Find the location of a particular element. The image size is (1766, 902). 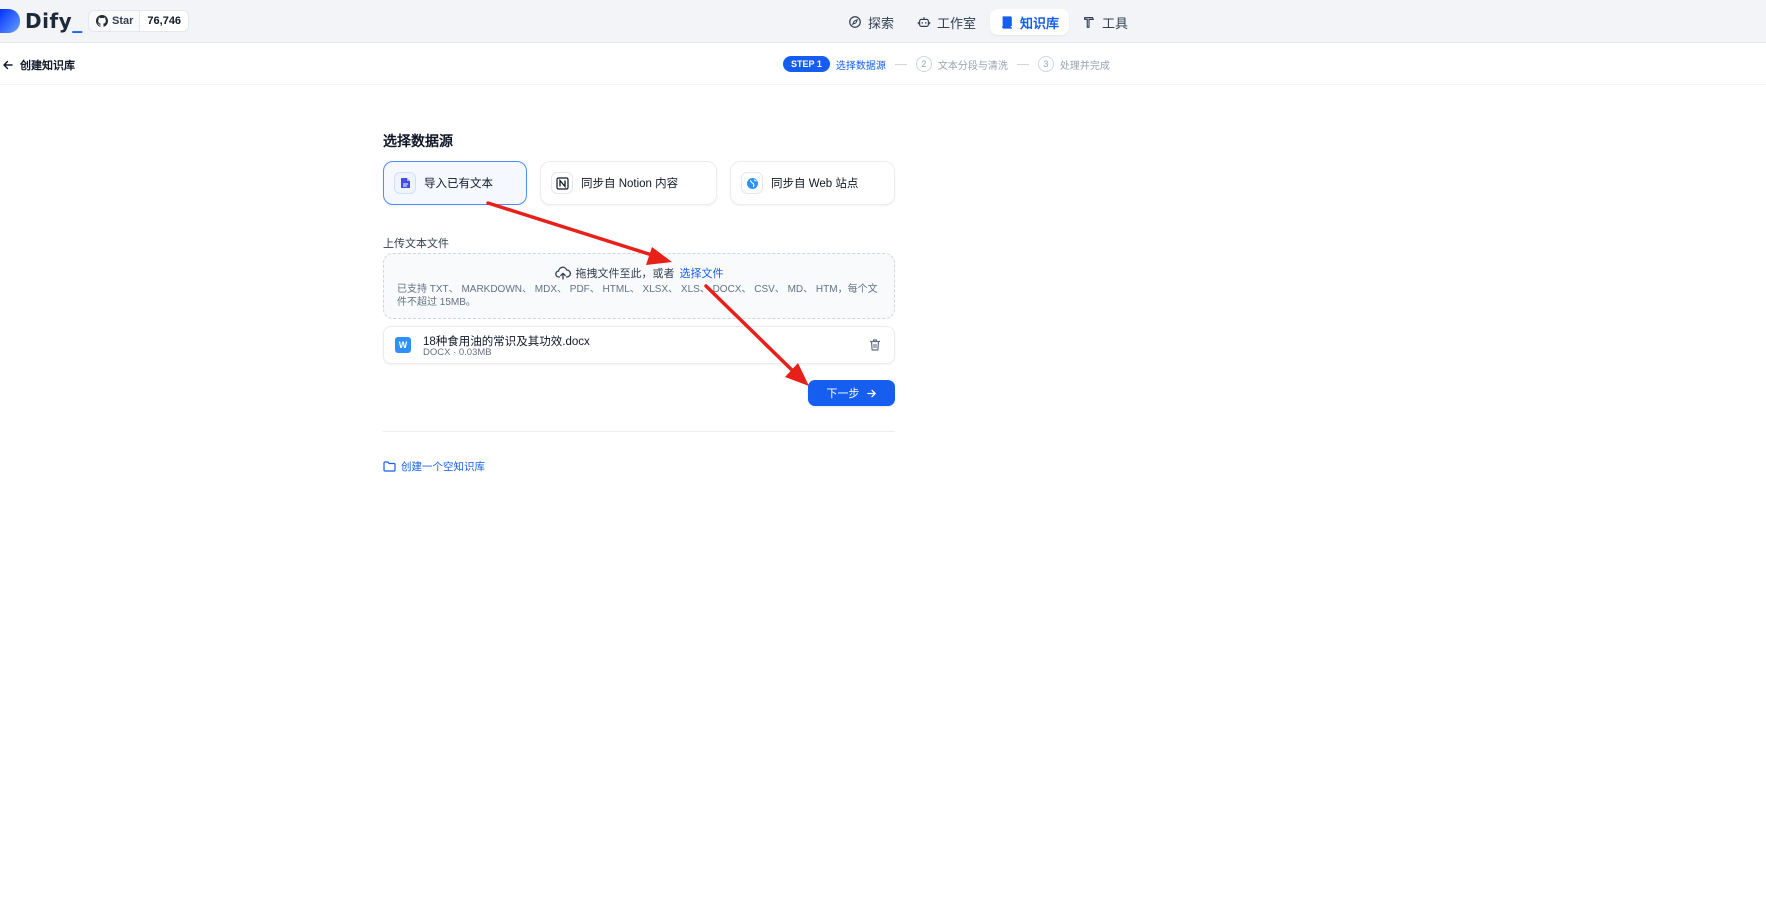

step2-label: 文本分段与清洗 is located at coordinates (972, 66).